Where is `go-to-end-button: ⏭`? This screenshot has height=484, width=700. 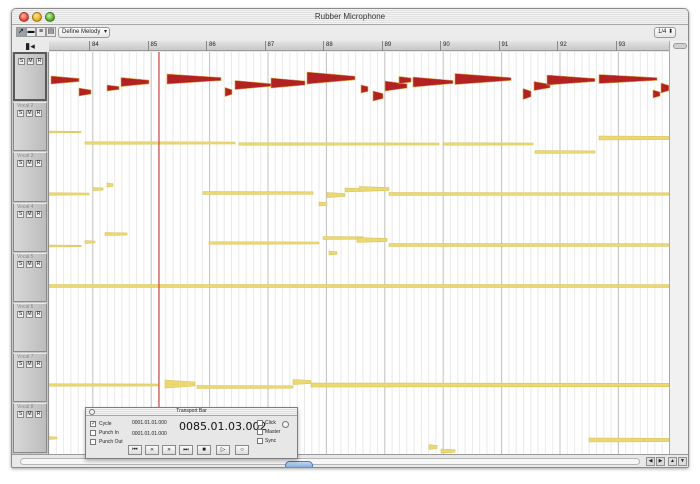 go-to-end-button: ⏭ is located at coordinates (186, 450).